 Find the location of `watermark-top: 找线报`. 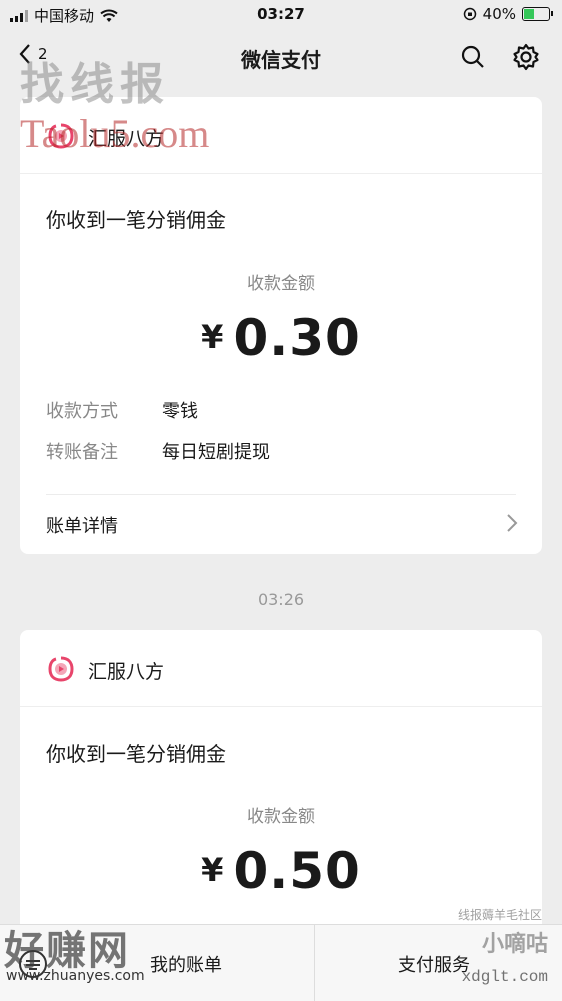

watermark-top: 找线报 is located at coordinates (95, 84).